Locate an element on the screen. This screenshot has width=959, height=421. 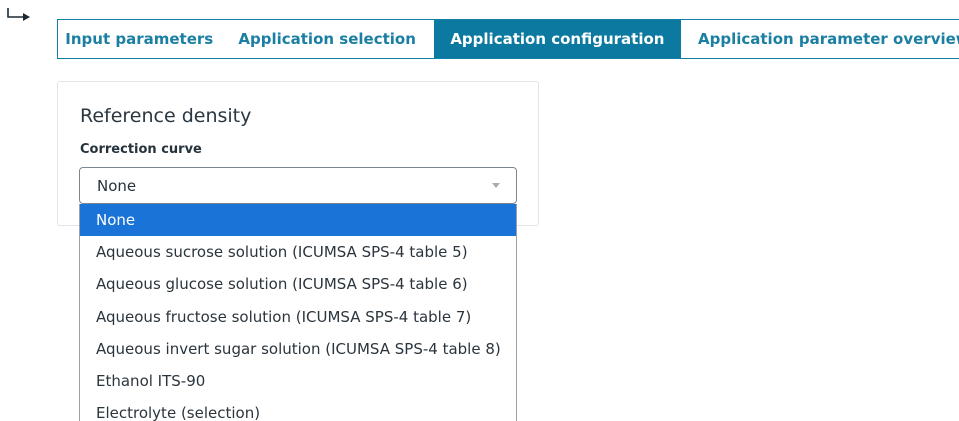
chevron-down-icon is located at coordinates (496, 185).